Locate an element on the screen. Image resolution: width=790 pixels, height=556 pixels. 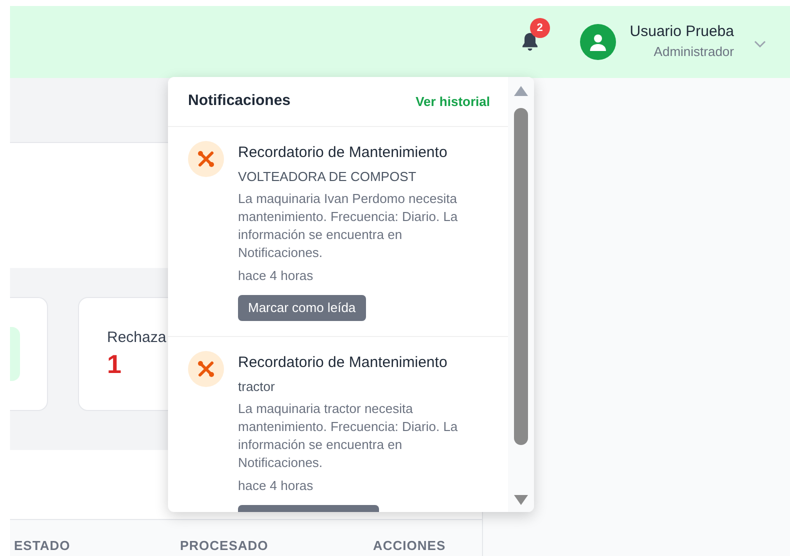
scrollbar is located at coordinates (521, 294).